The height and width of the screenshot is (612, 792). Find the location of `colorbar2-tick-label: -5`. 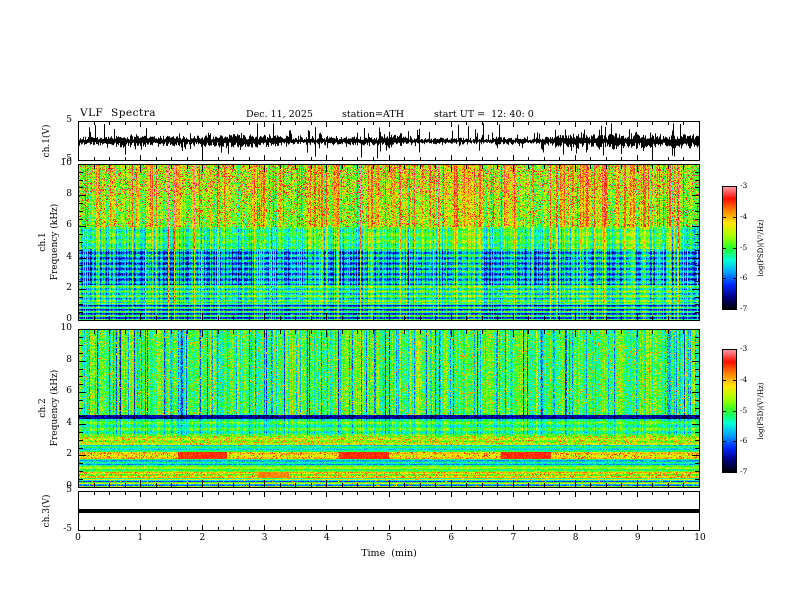

colorbar2-tick-label: -5 is located at coordinates (744, 410).